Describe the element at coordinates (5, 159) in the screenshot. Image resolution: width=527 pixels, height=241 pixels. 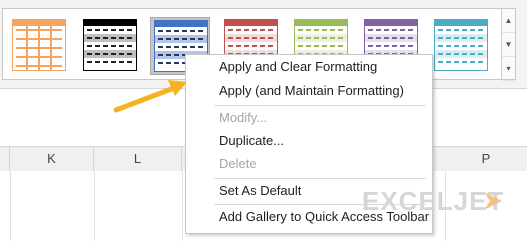
I see `column-header-partial` at that location.